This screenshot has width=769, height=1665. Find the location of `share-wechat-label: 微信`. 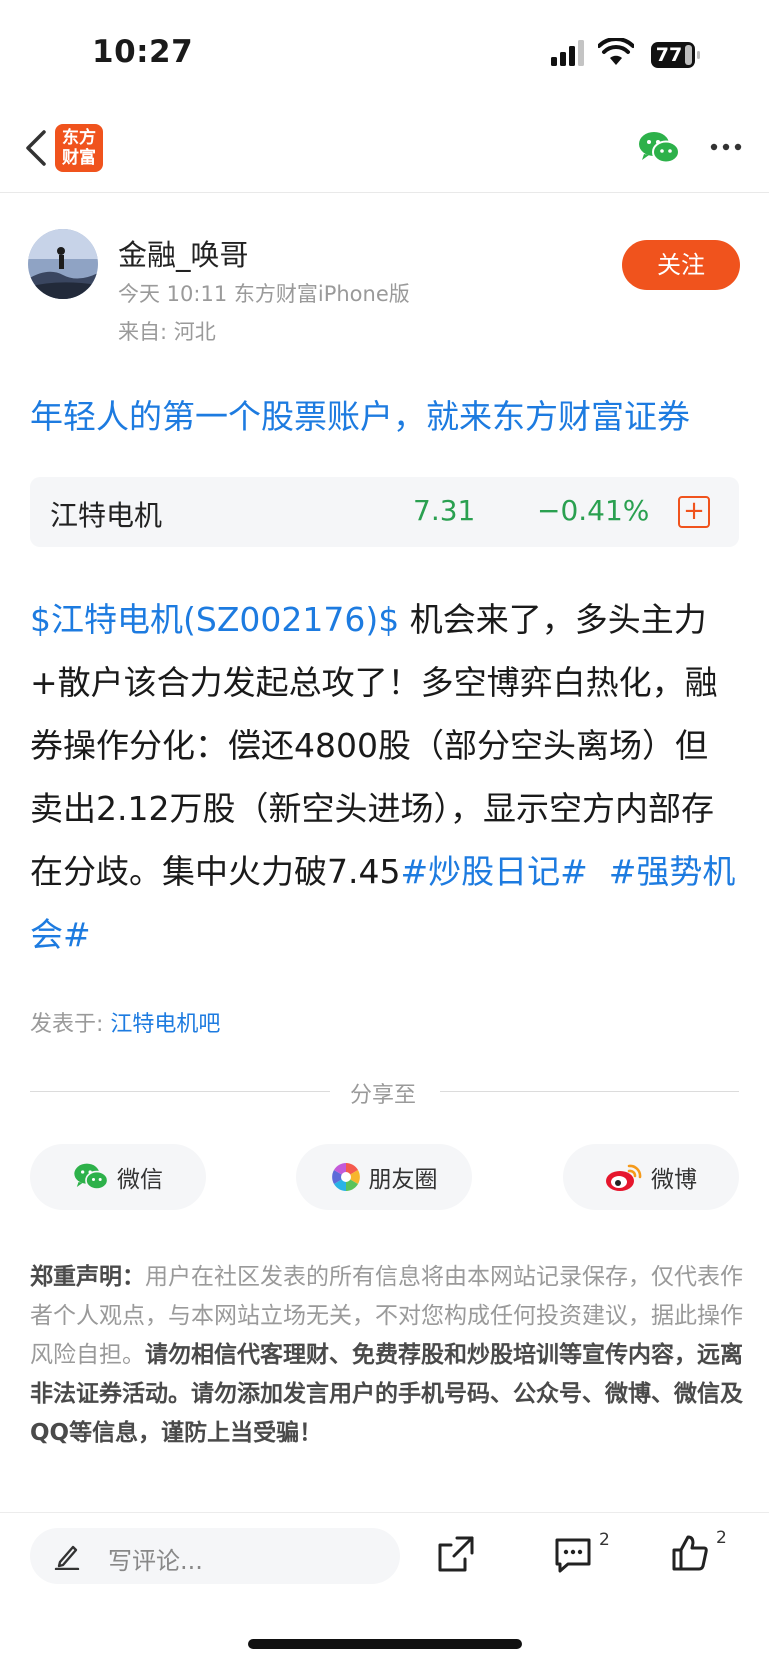

share-wechat-label: 微信 is located at coordinates (140, 1180).